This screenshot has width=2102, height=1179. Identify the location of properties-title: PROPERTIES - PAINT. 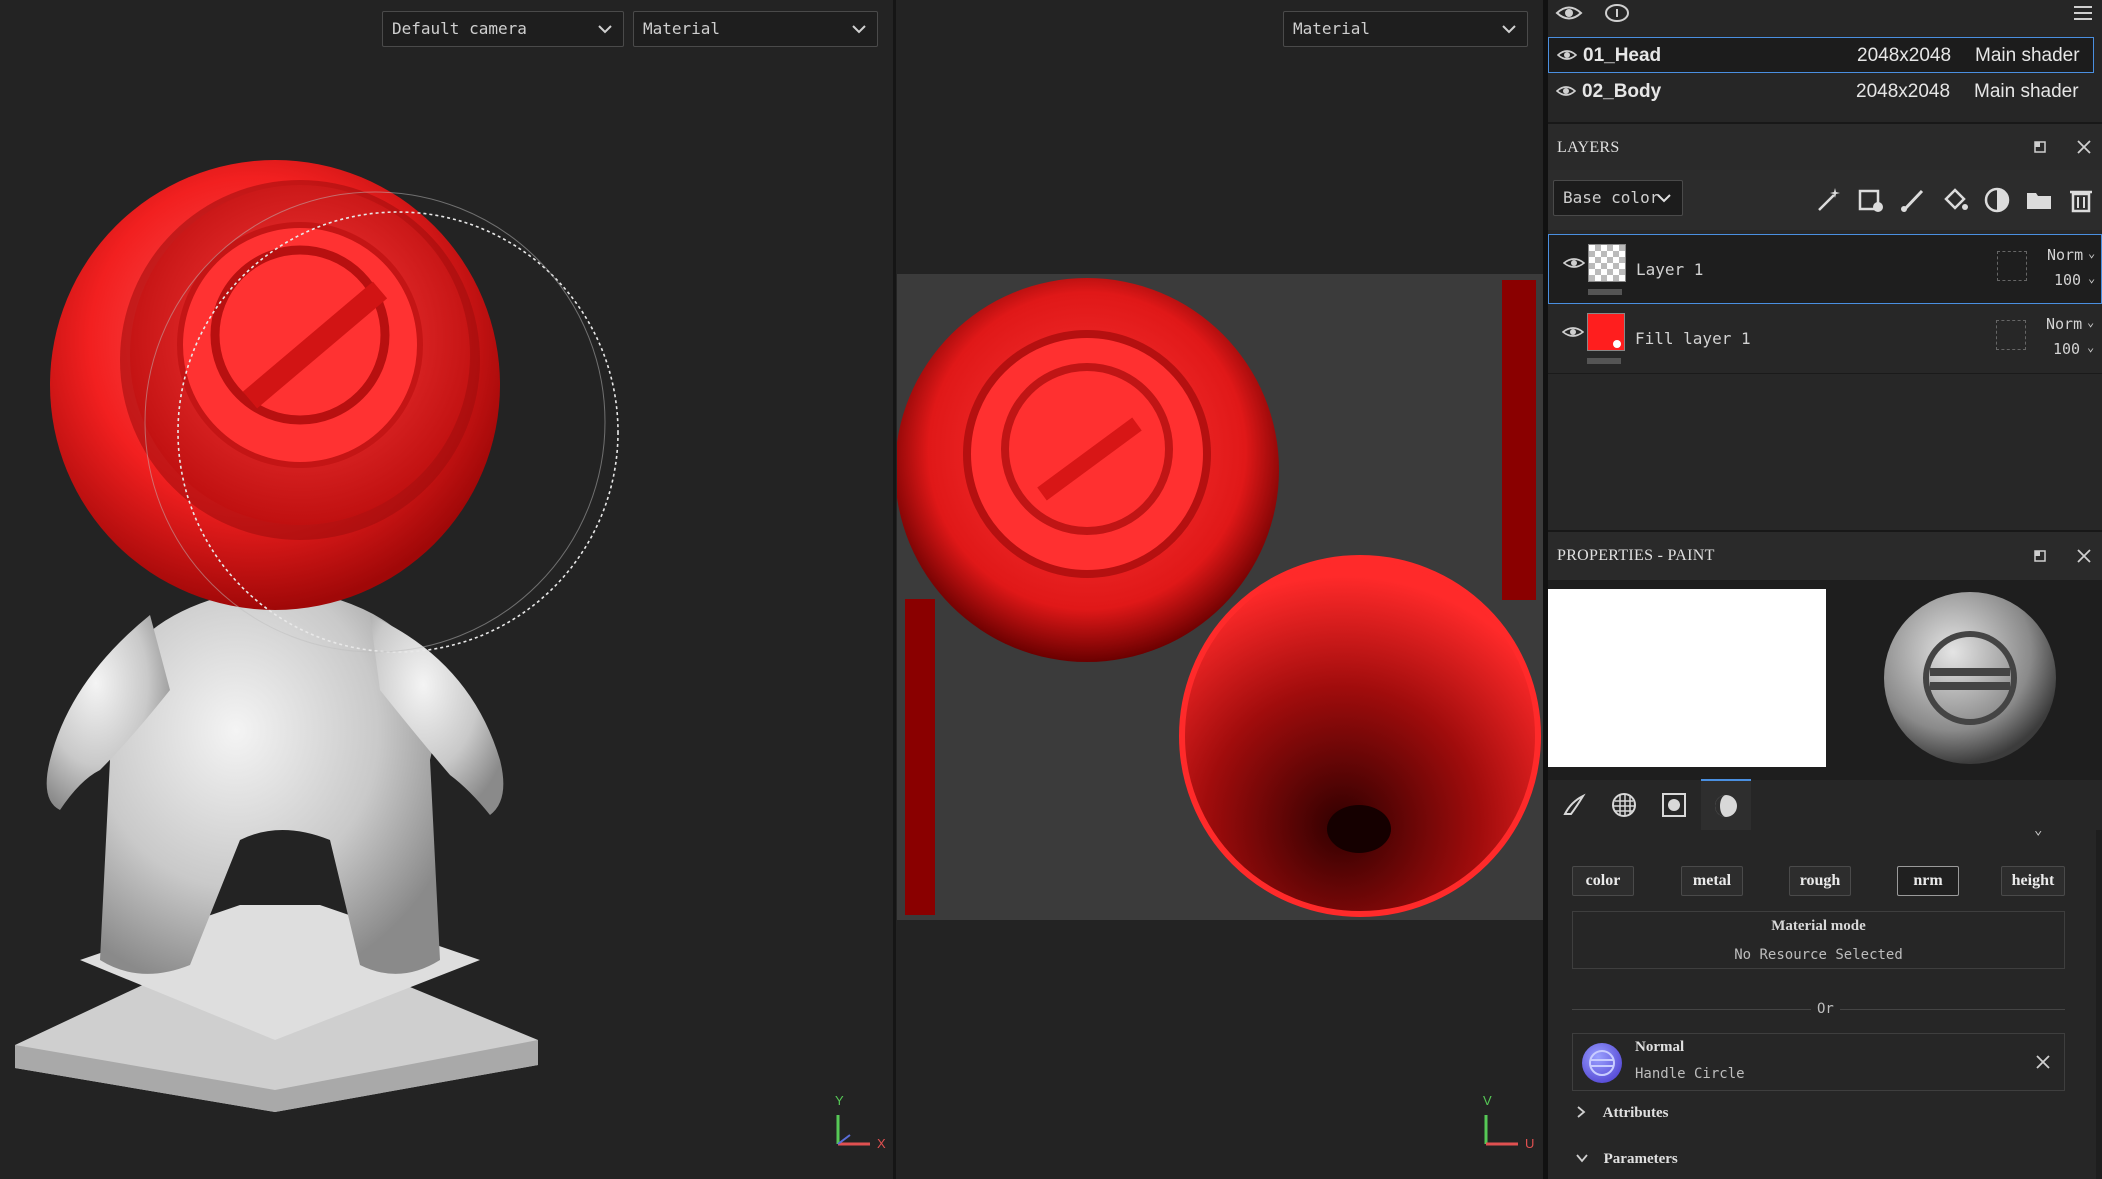
(1636, 555).